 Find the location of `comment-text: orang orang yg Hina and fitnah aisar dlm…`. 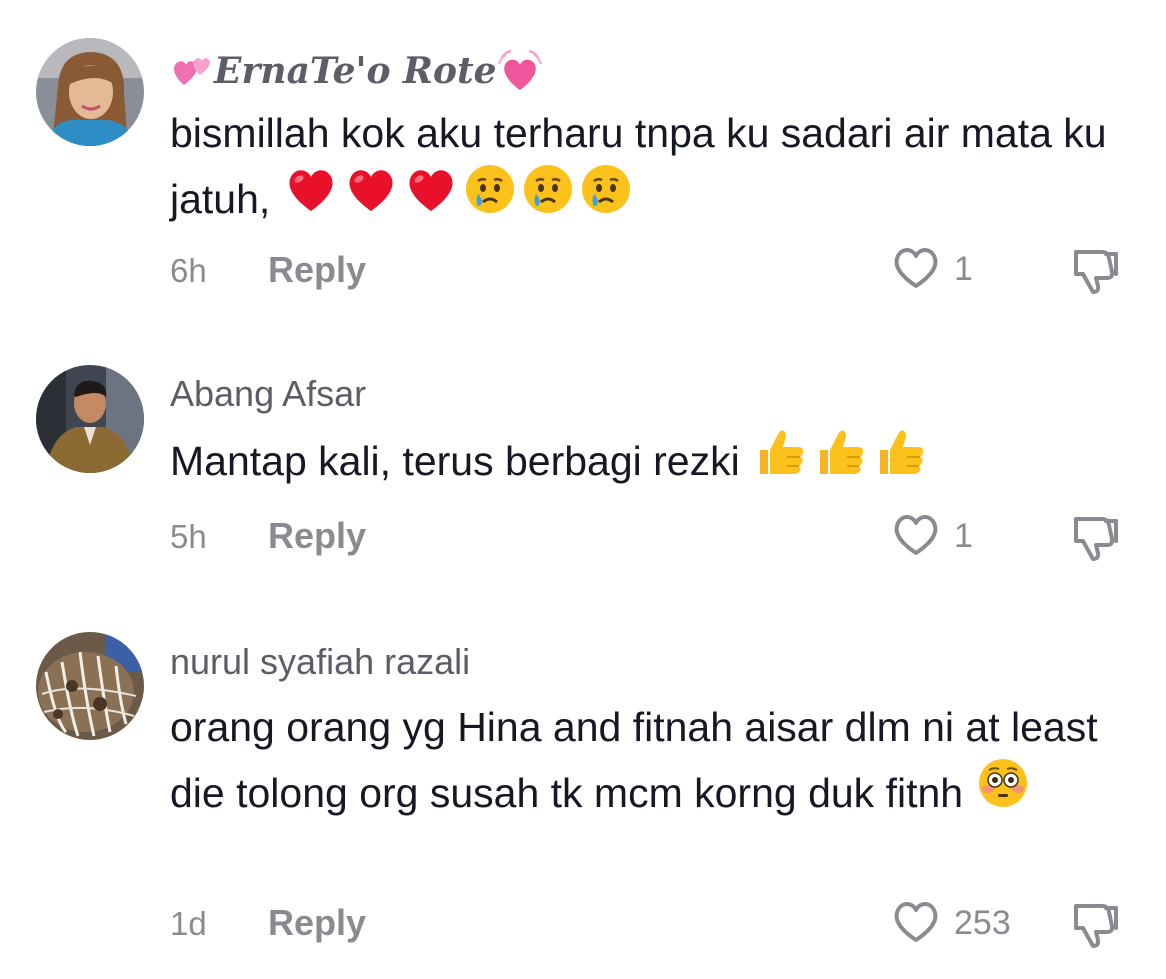

comment-text: orang orang yg Hina and fitnah aisar dlm… is located at coordinates (660, 761).